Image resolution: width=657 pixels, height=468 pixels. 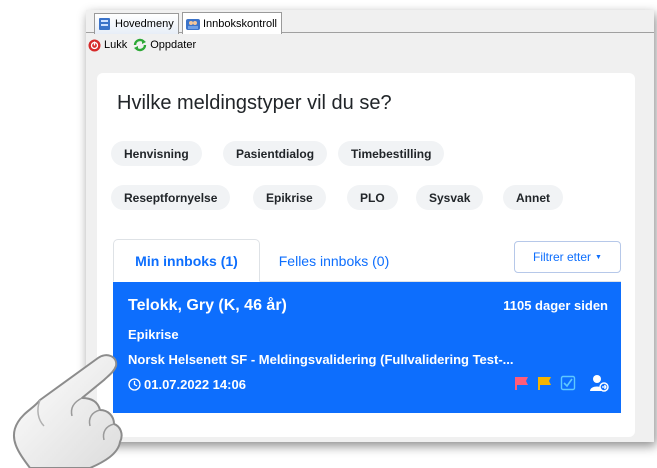 I want to click on close-icon, so click(x=94, y=45).